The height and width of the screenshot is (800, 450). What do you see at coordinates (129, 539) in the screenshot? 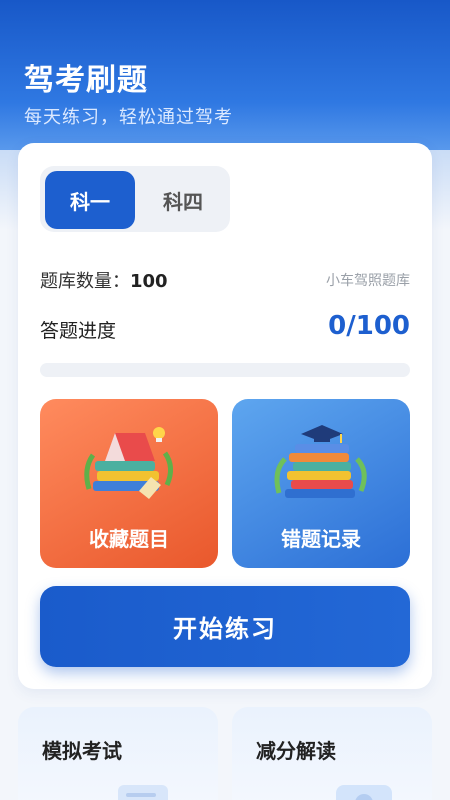
I see `favorites-label: 收藏题目` at bounding box center [129, 539].